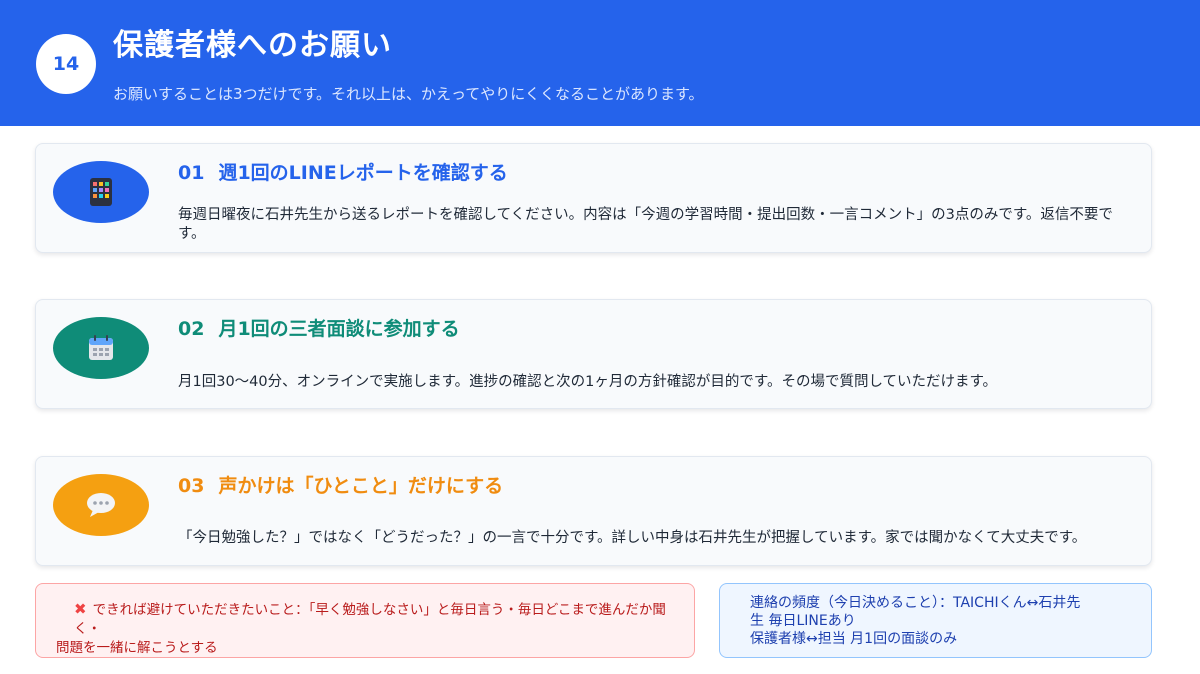 This screenshot has width=1200, height=674. What do you see at coordinates (191, 486) in the screenshot?
I see `card-3-number: 03` at bounding box center [191, 486].